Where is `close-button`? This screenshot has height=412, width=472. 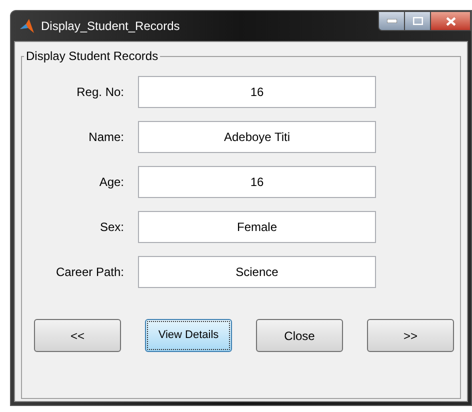
close-button is located at coordinates (451, 21).